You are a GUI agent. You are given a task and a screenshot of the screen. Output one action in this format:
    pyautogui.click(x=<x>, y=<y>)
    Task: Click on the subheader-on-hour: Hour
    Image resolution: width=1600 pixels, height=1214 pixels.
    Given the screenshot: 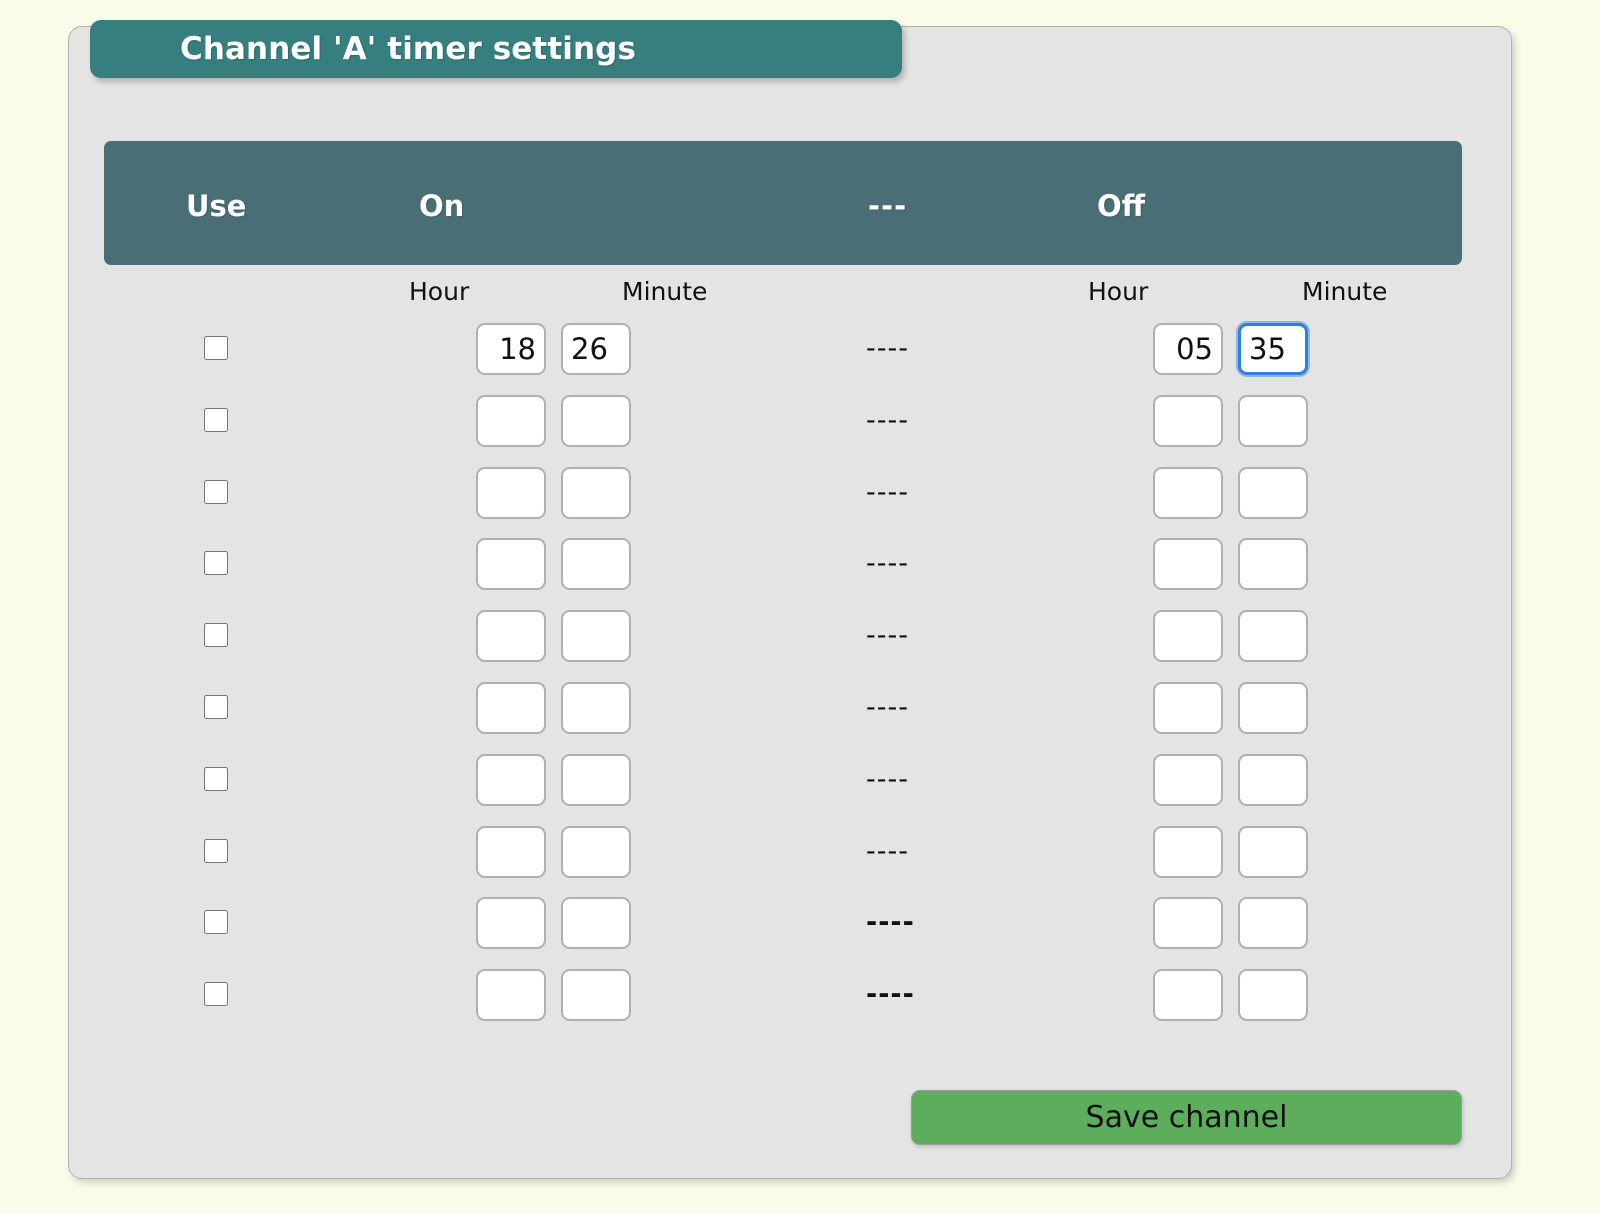 What is the action you would take?
    pyautogui.click(x=439, y=291)
    